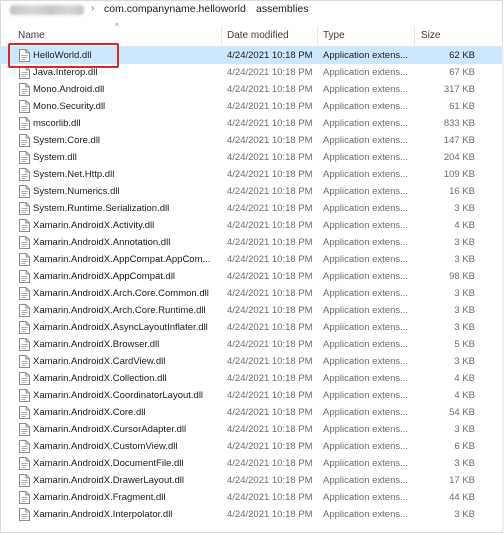 The height and width of the screenshot is (535, 504). I want to click on file-name: Xamarin.AndroidX.Activity.dll, so click(94, 225).